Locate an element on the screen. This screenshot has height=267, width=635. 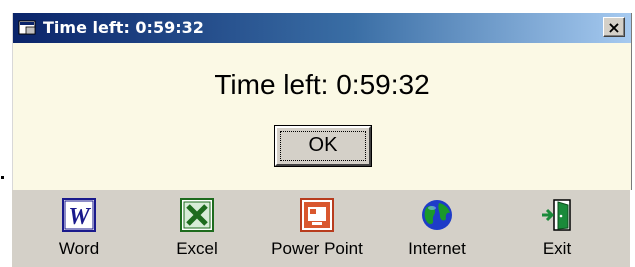
launcher-excel-label: Excel is located at coordinates (197, 248).